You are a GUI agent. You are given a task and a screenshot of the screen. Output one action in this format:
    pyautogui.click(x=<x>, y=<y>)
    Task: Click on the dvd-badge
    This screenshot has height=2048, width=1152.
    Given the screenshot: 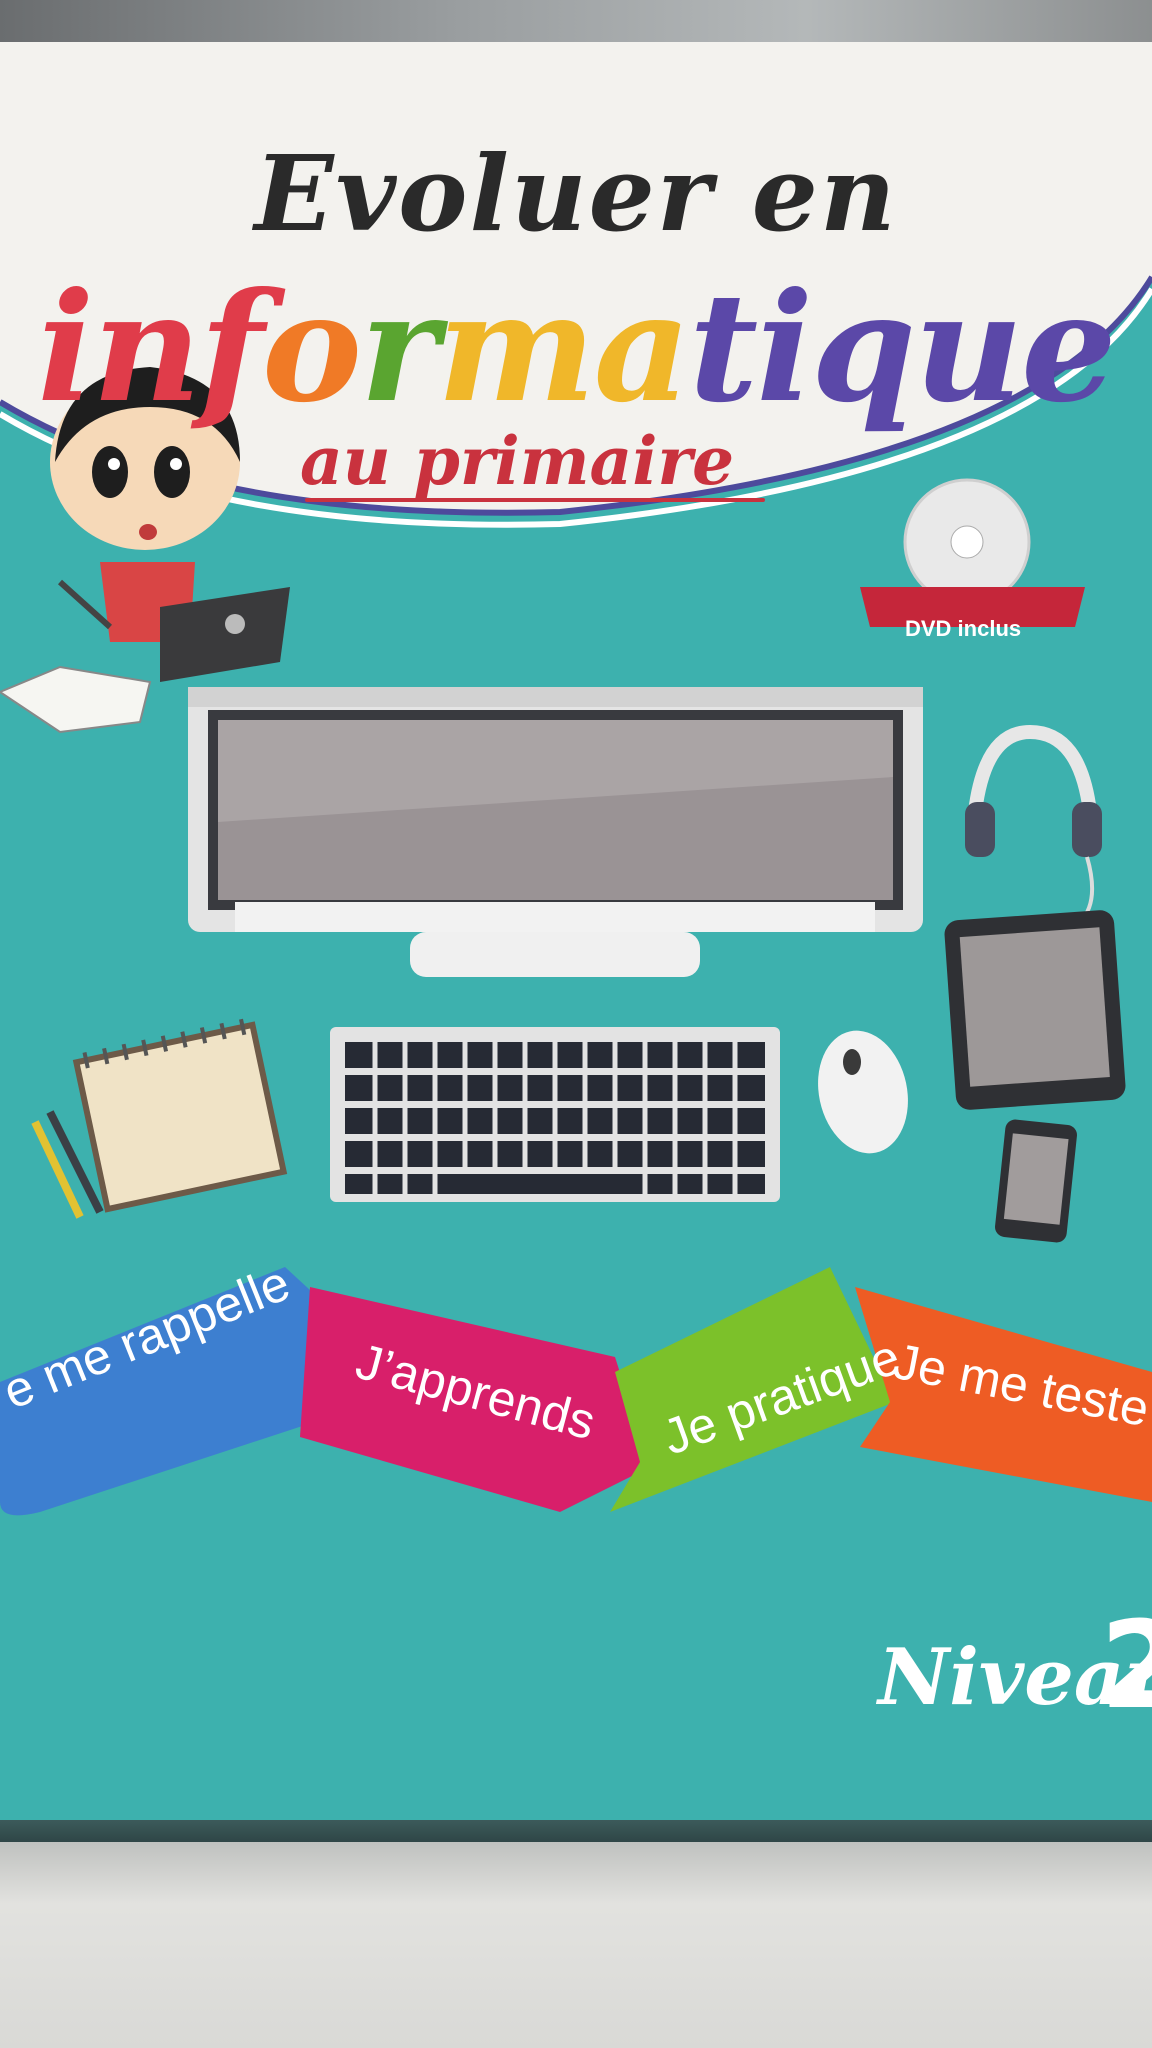 What is the action you would take?
    pyautogui.click(x=972, y=552)
    